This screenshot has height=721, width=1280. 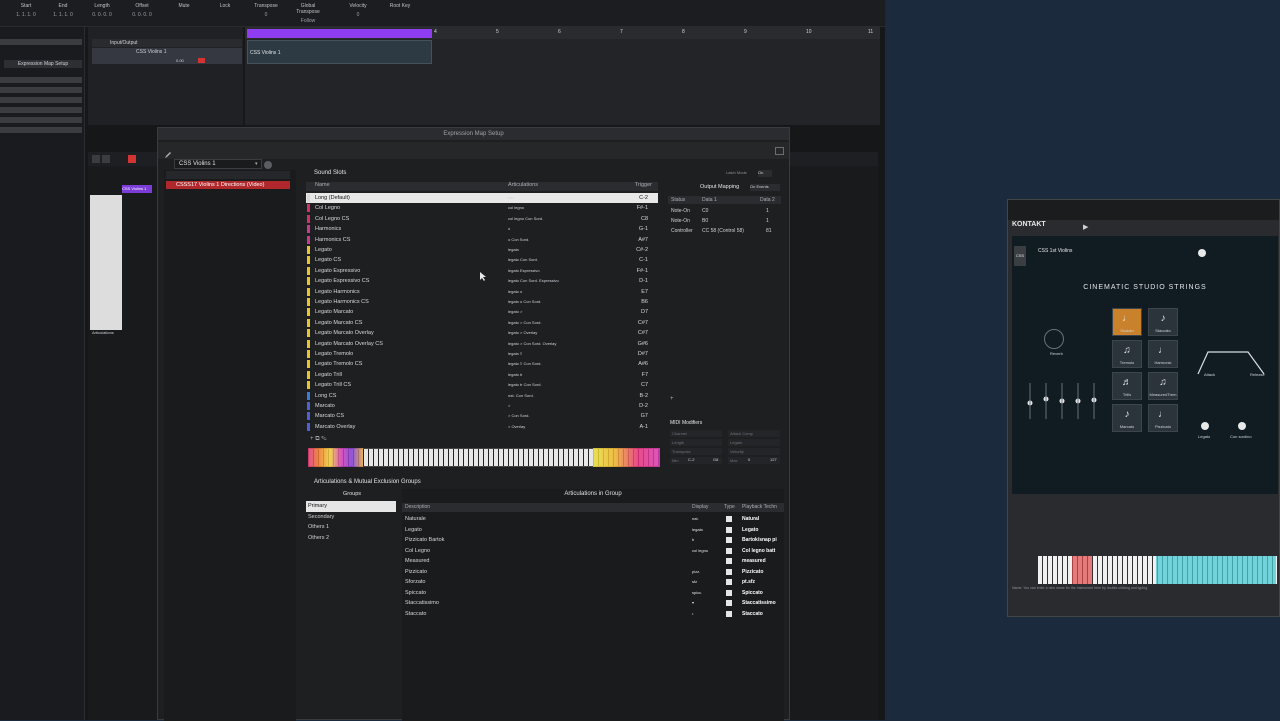 I want to click on slot-articulations: o Con Sord., so click(x=518, y=240).